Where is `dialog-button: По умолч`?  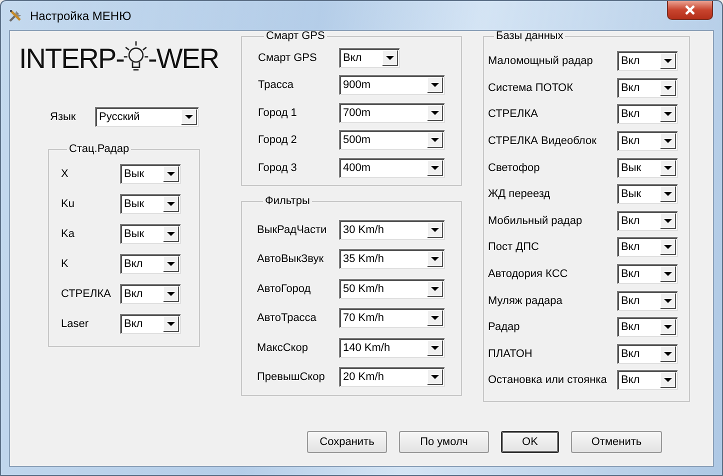 dialog-button: По умолч is located at coordinates (444, 442).